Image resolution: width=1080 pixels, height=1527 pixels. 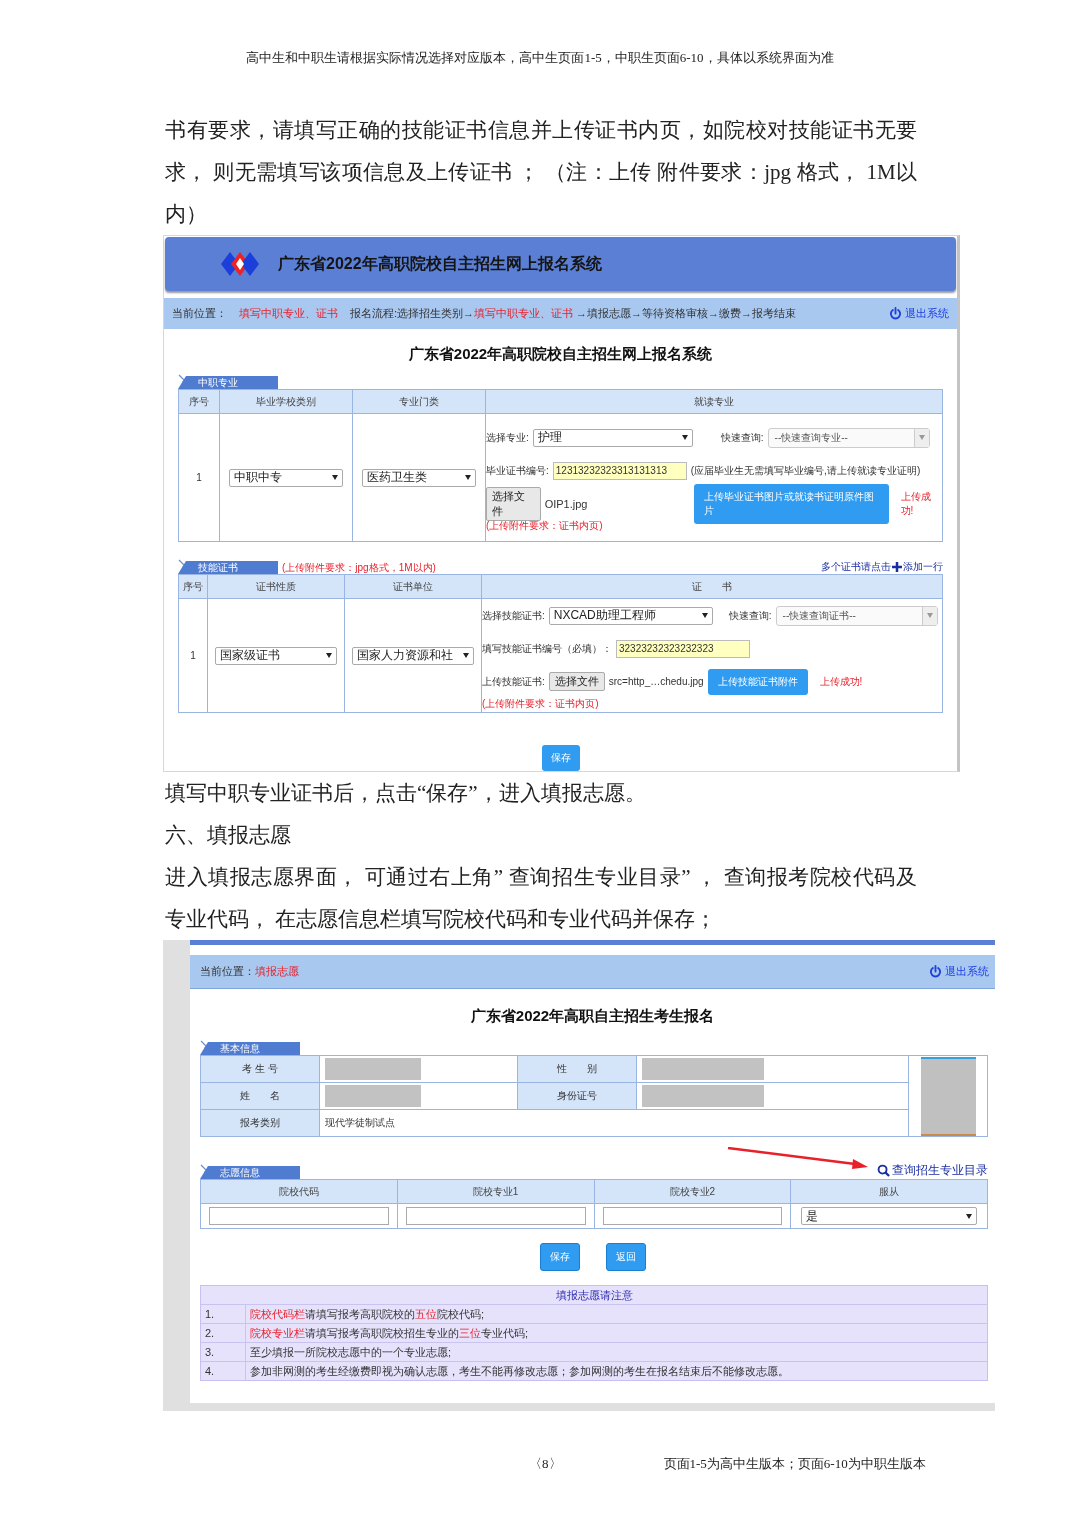 What do you see at coordinates (277, 971) in the screenshot?
I see `current-location: 填报志愿` at bounding box center [277, 971].